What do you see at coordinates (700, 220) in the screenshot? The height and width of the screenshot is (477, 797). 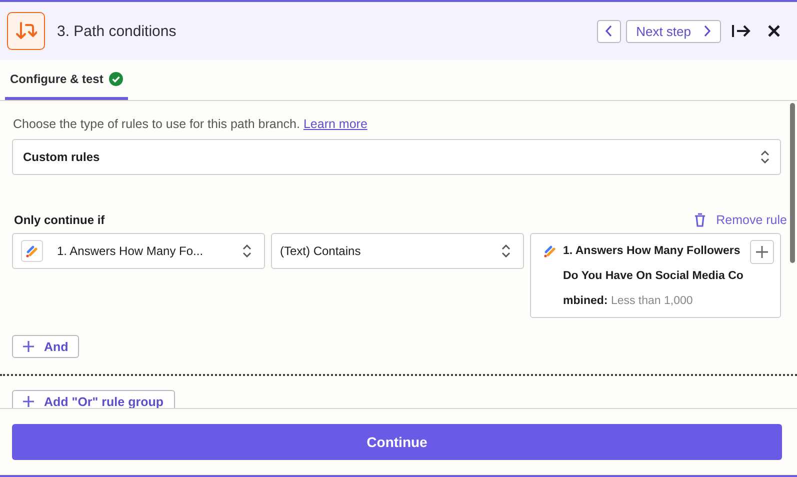 I see `trash-icon` at bounding box center [700, 220].